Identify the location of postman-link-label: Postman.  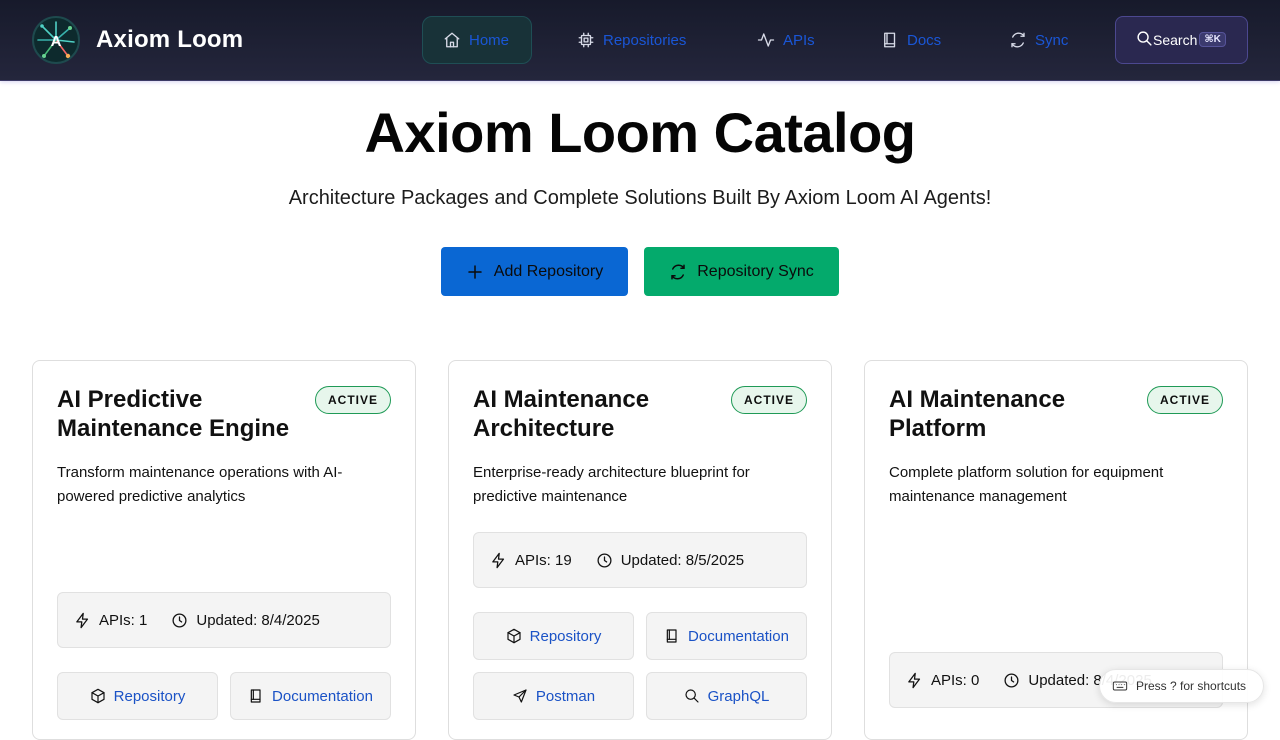
(565, 696).